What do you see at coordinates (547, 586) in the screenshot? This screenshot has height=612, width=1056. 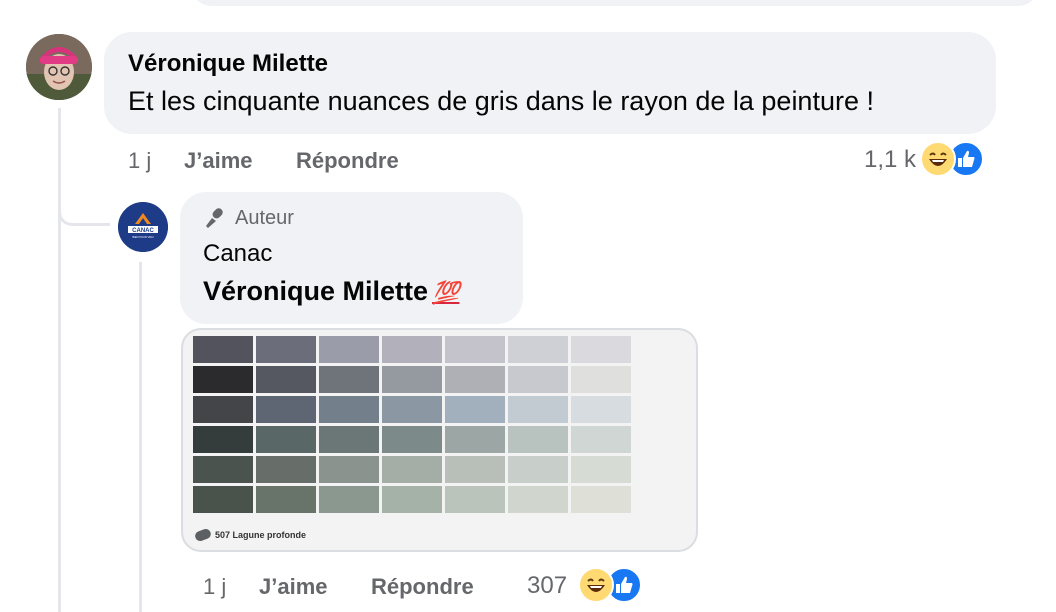 I see `reaction-count: 307` at bounding box center [547, 586].